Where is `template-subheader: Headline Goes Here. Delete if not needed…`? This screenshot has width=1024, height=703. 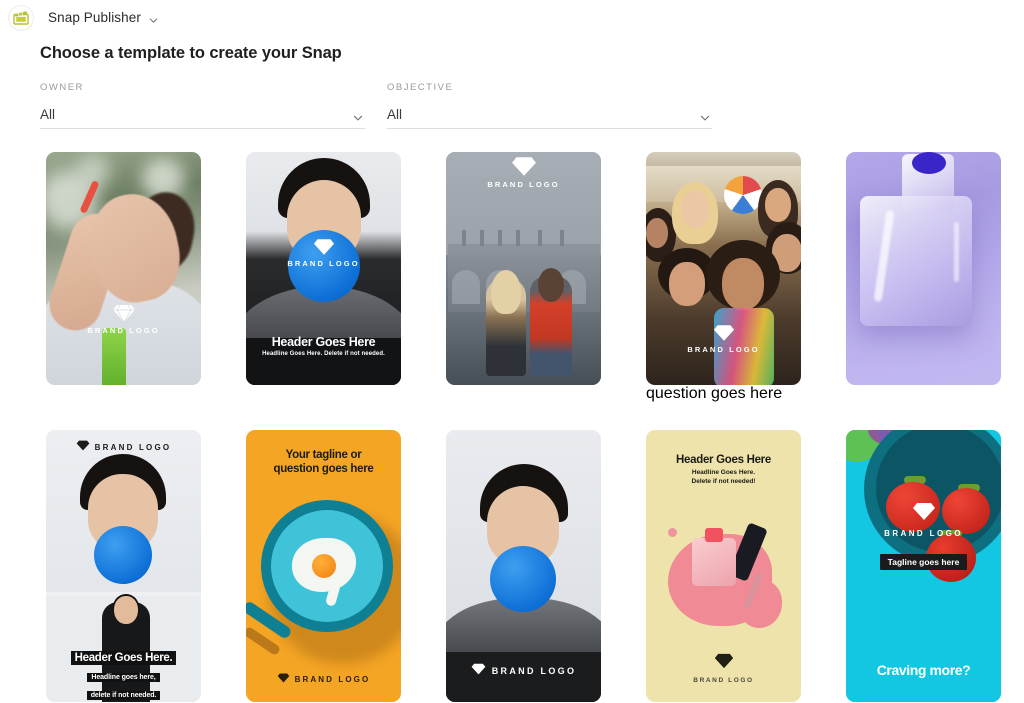 template-subheader: Headline Goes Here. Delete if not needed… is located at coordinates (323, 354).